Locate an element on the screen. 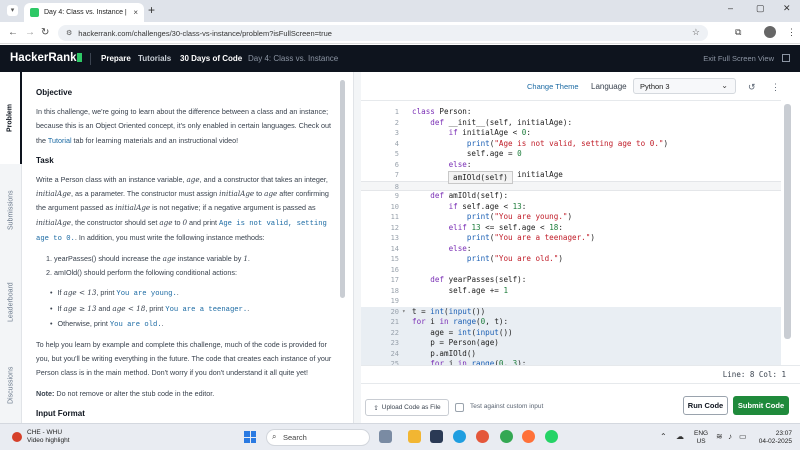 This screenshot has width=800, height=450. minimize-button: – is located at coordinates (730, 8).